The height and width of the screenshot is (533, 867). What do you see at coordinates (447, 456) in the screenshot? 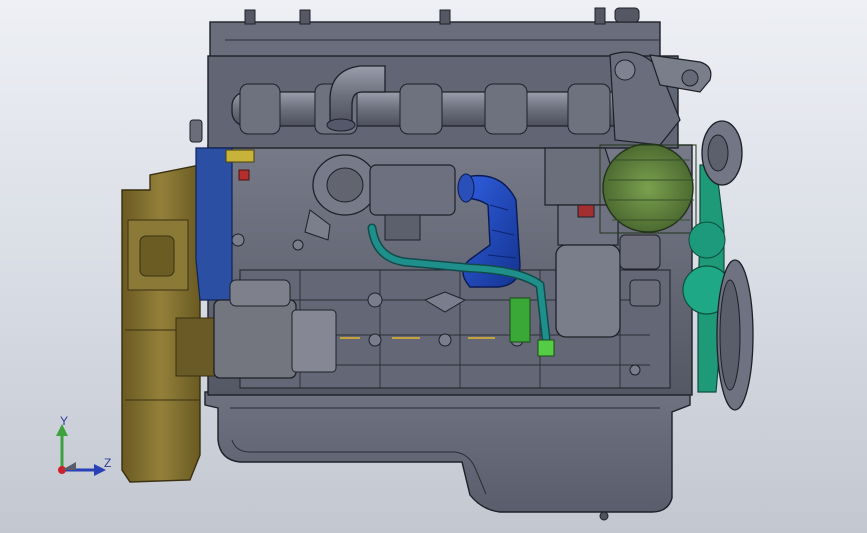
I see `oil-pan` at bounding box center [447, 456].